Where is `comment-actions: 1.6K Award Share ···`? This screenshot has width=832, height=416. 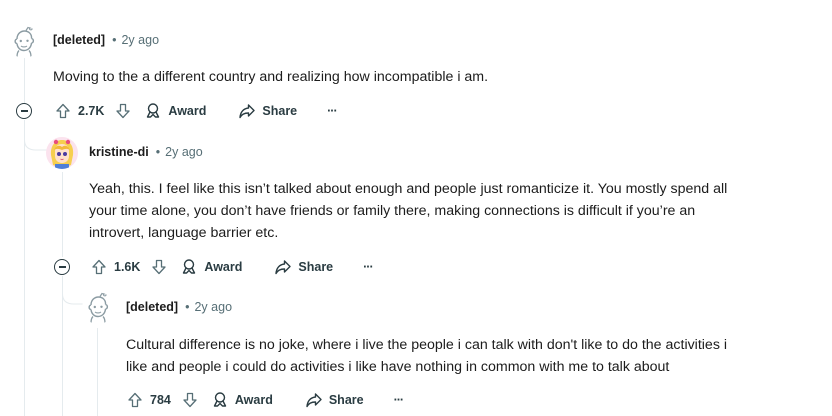
comment-actions: 1.6K Award Share ··· is located at coordinates (230, 267).